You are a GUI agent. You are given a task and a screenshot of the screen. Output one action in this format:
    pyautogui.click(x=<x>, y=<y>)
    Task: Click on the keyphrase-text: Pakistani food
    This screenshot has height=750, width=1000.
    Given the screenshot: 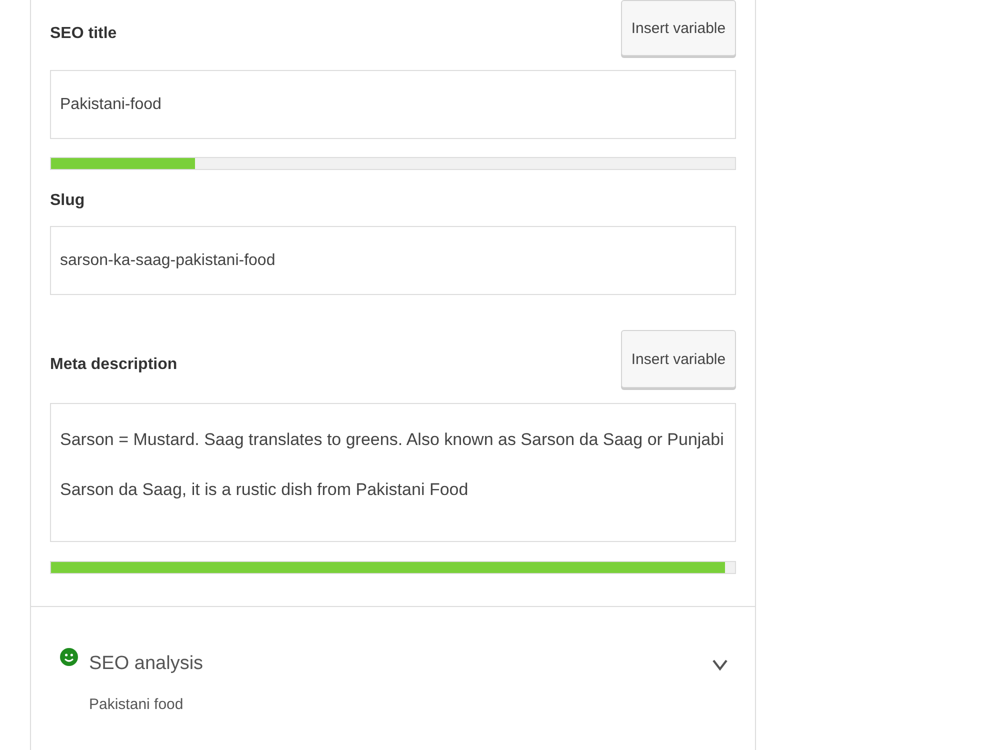 What is the action you would take?
    pyautogui.click(x=136, y=704)
    